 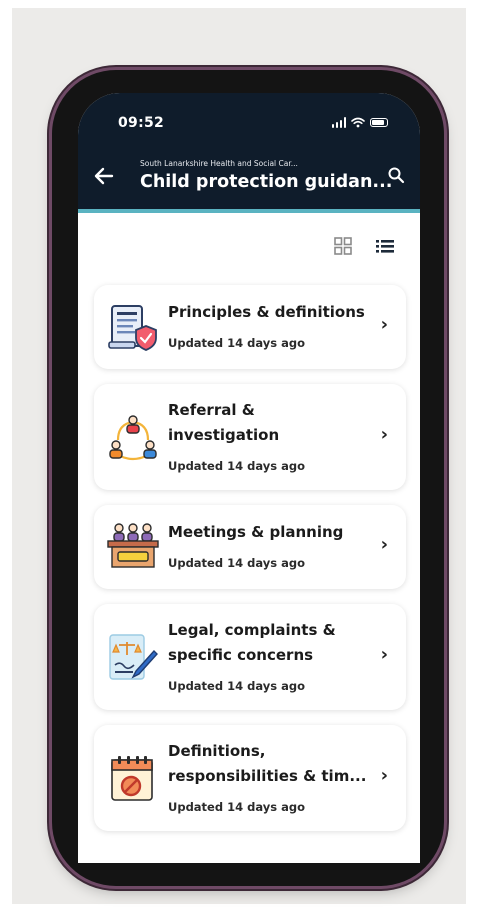 What do you see at coordinates (132, 328) in the screenshot?
I see `document-shield-icon` at bounding box center [132, 328].